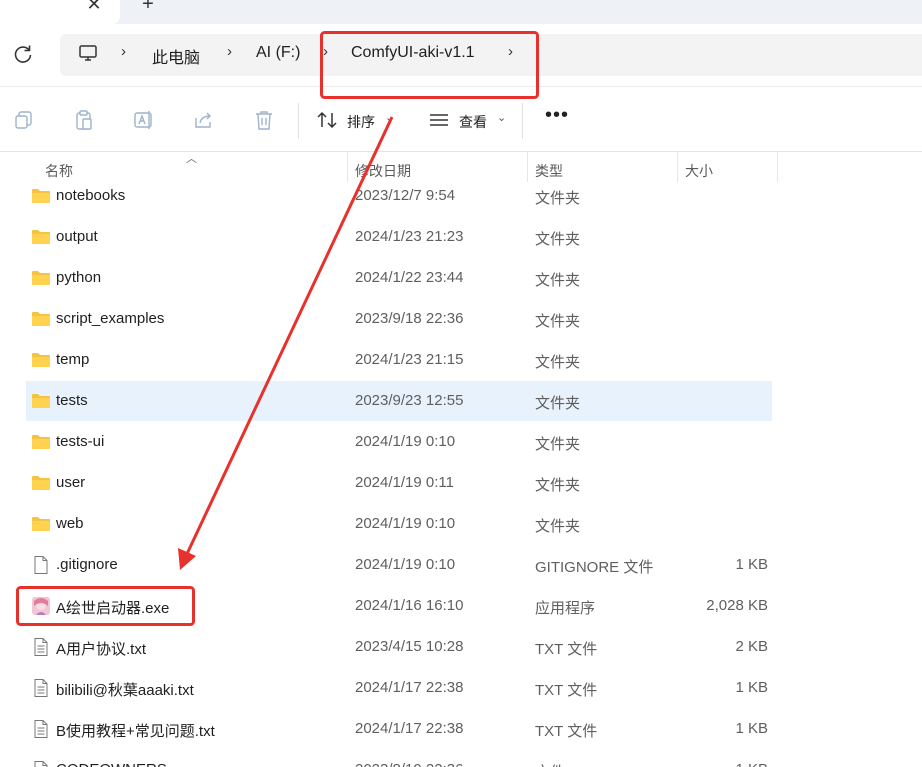  What do you see at coordinates (87, 564) in the screenshot?
I see `file-name: .gitignore` at bounding box center [87, 564].